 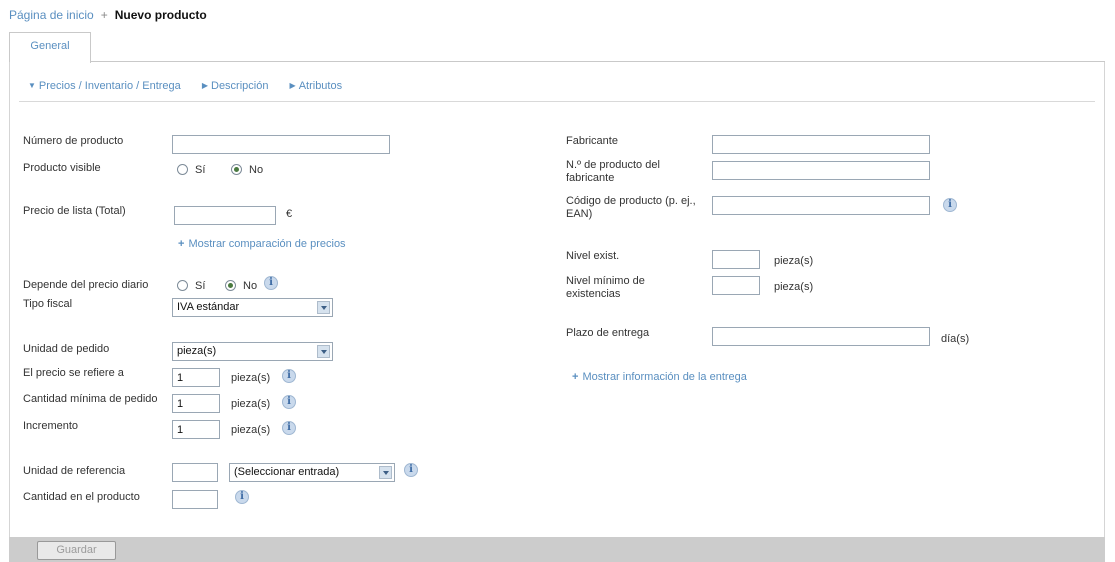 I want to click on show-price-comparison-label: Mostrar comparación de precios, so click(x=267, y=244).